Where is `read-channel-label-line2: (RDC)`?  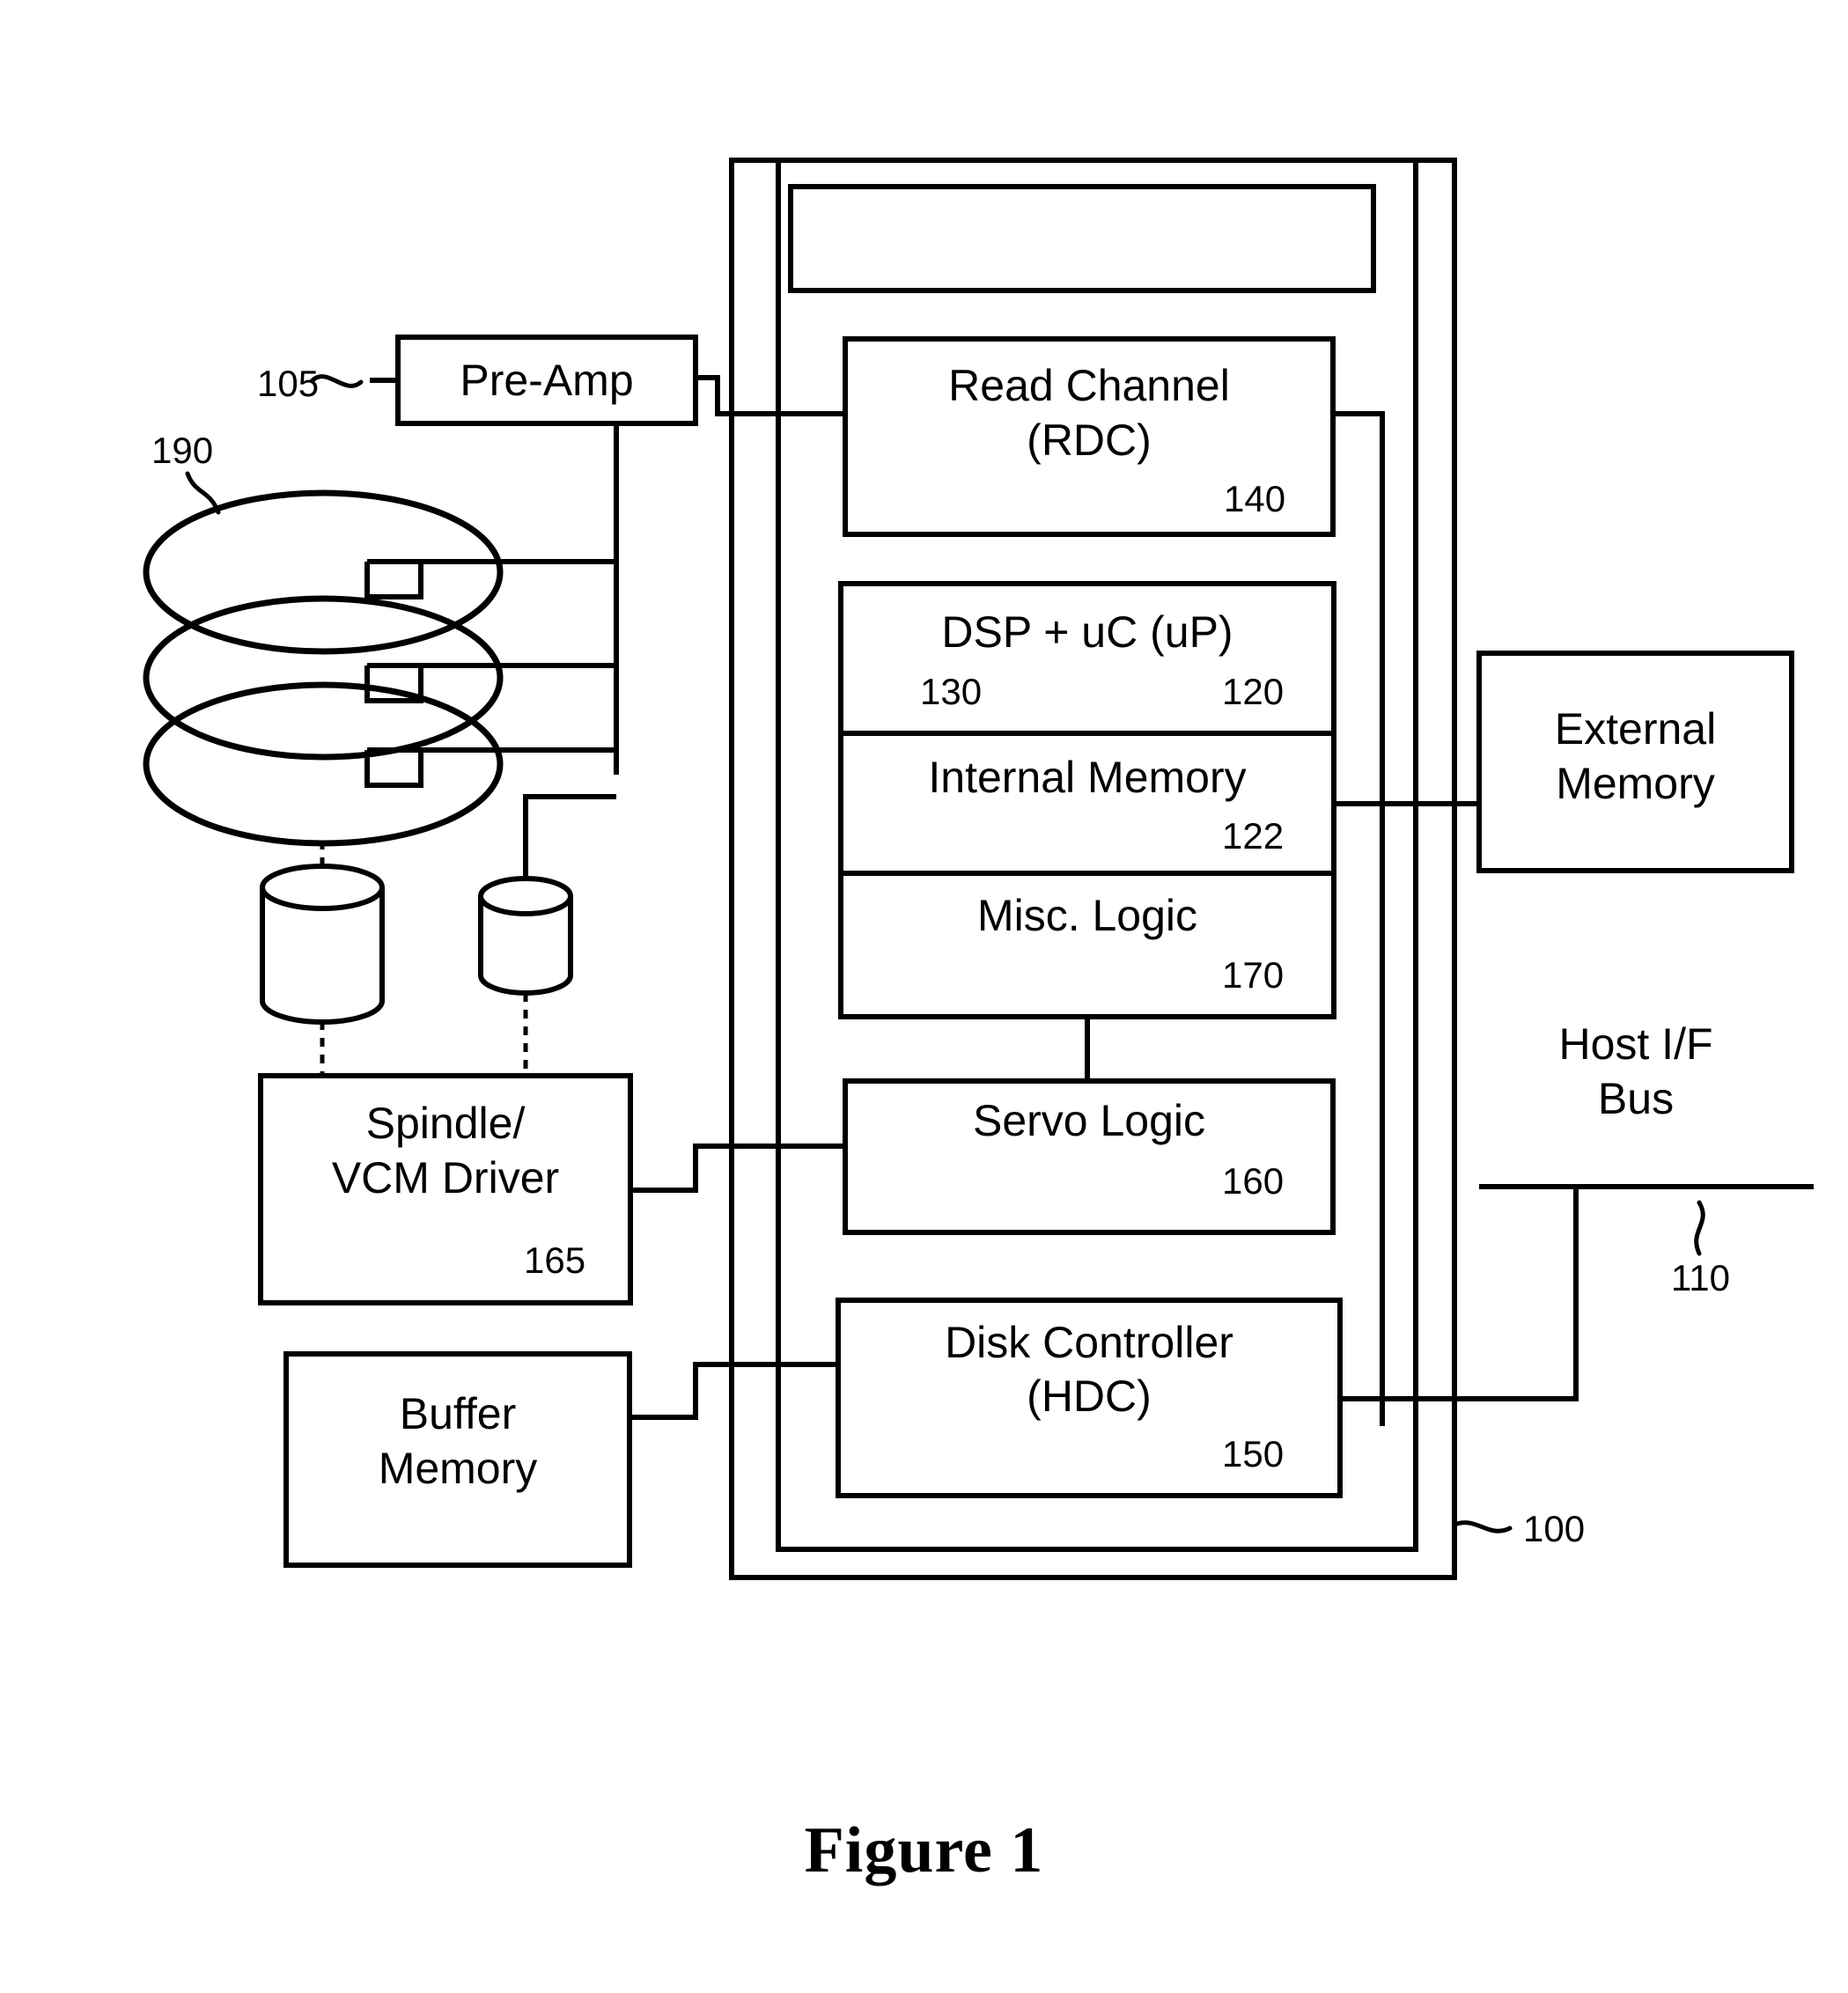 read-channel-label-line2: (RDC) is located at coordinates (1089, 440).